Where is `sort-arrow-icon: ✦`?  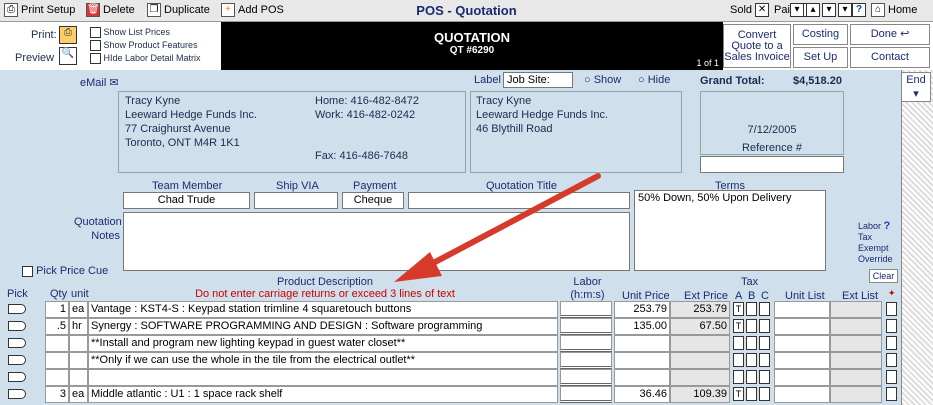 sort-arrow-icon: ✦ is located at coordinates (892, 293).